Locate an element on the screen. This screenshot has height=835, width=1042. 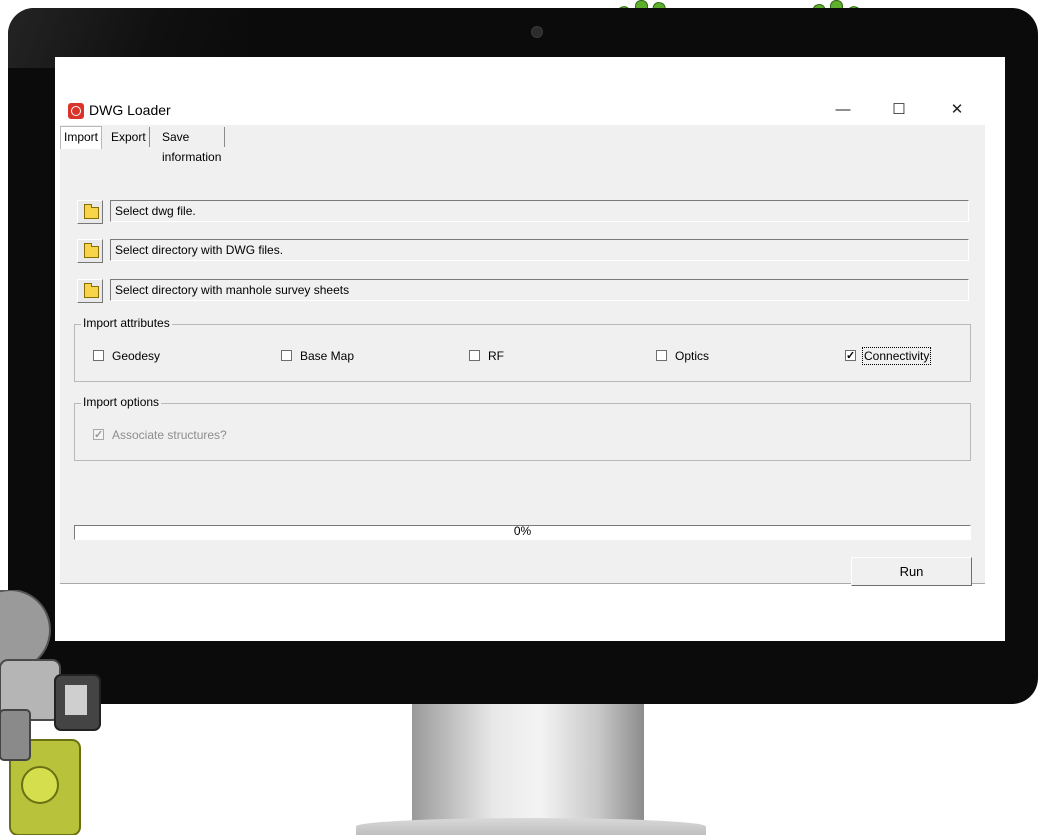
dwg-directory-row: Select directory with DWG files. is located at coordinates (527, 251).